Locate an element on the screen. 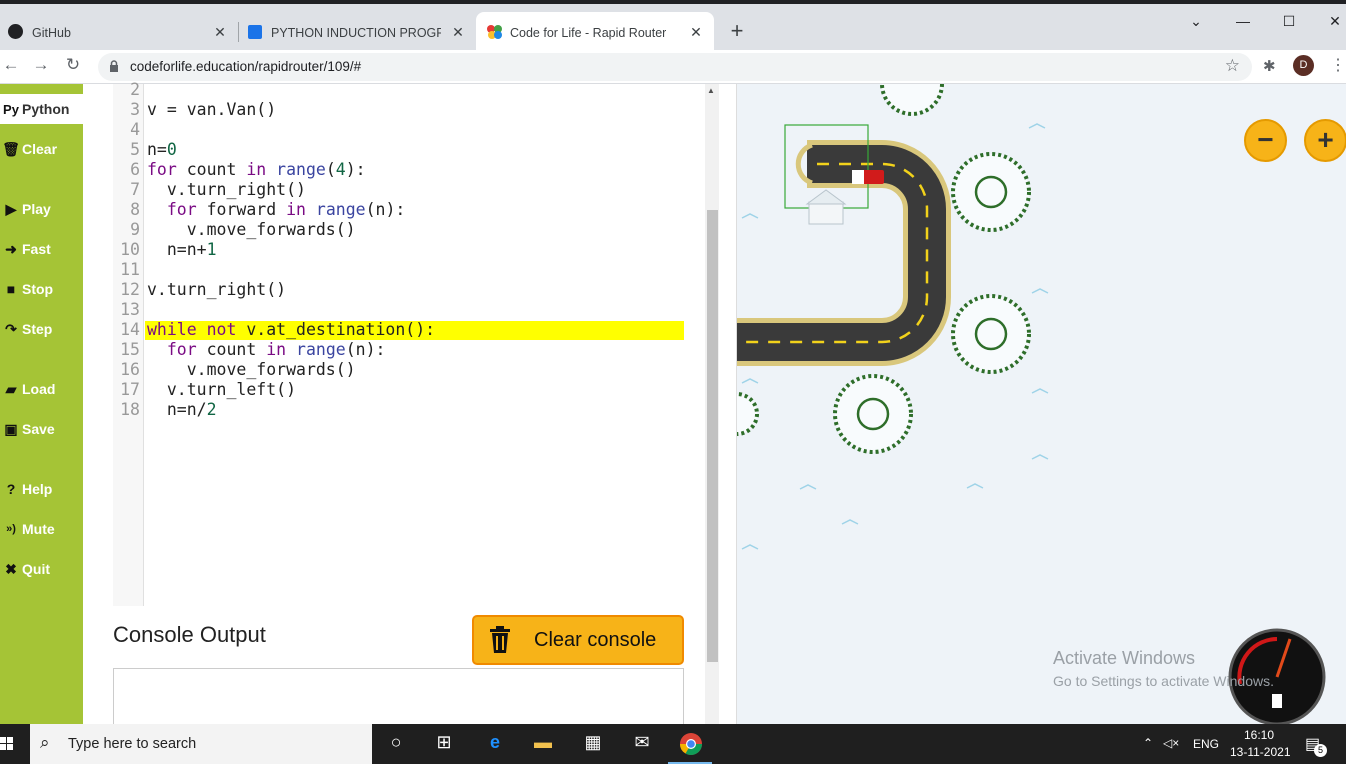 Image resolution: width=1346 pixels, height=764 pixels. tab-title: Code for Life - Rapid Router is located at coordinates (588, 33).